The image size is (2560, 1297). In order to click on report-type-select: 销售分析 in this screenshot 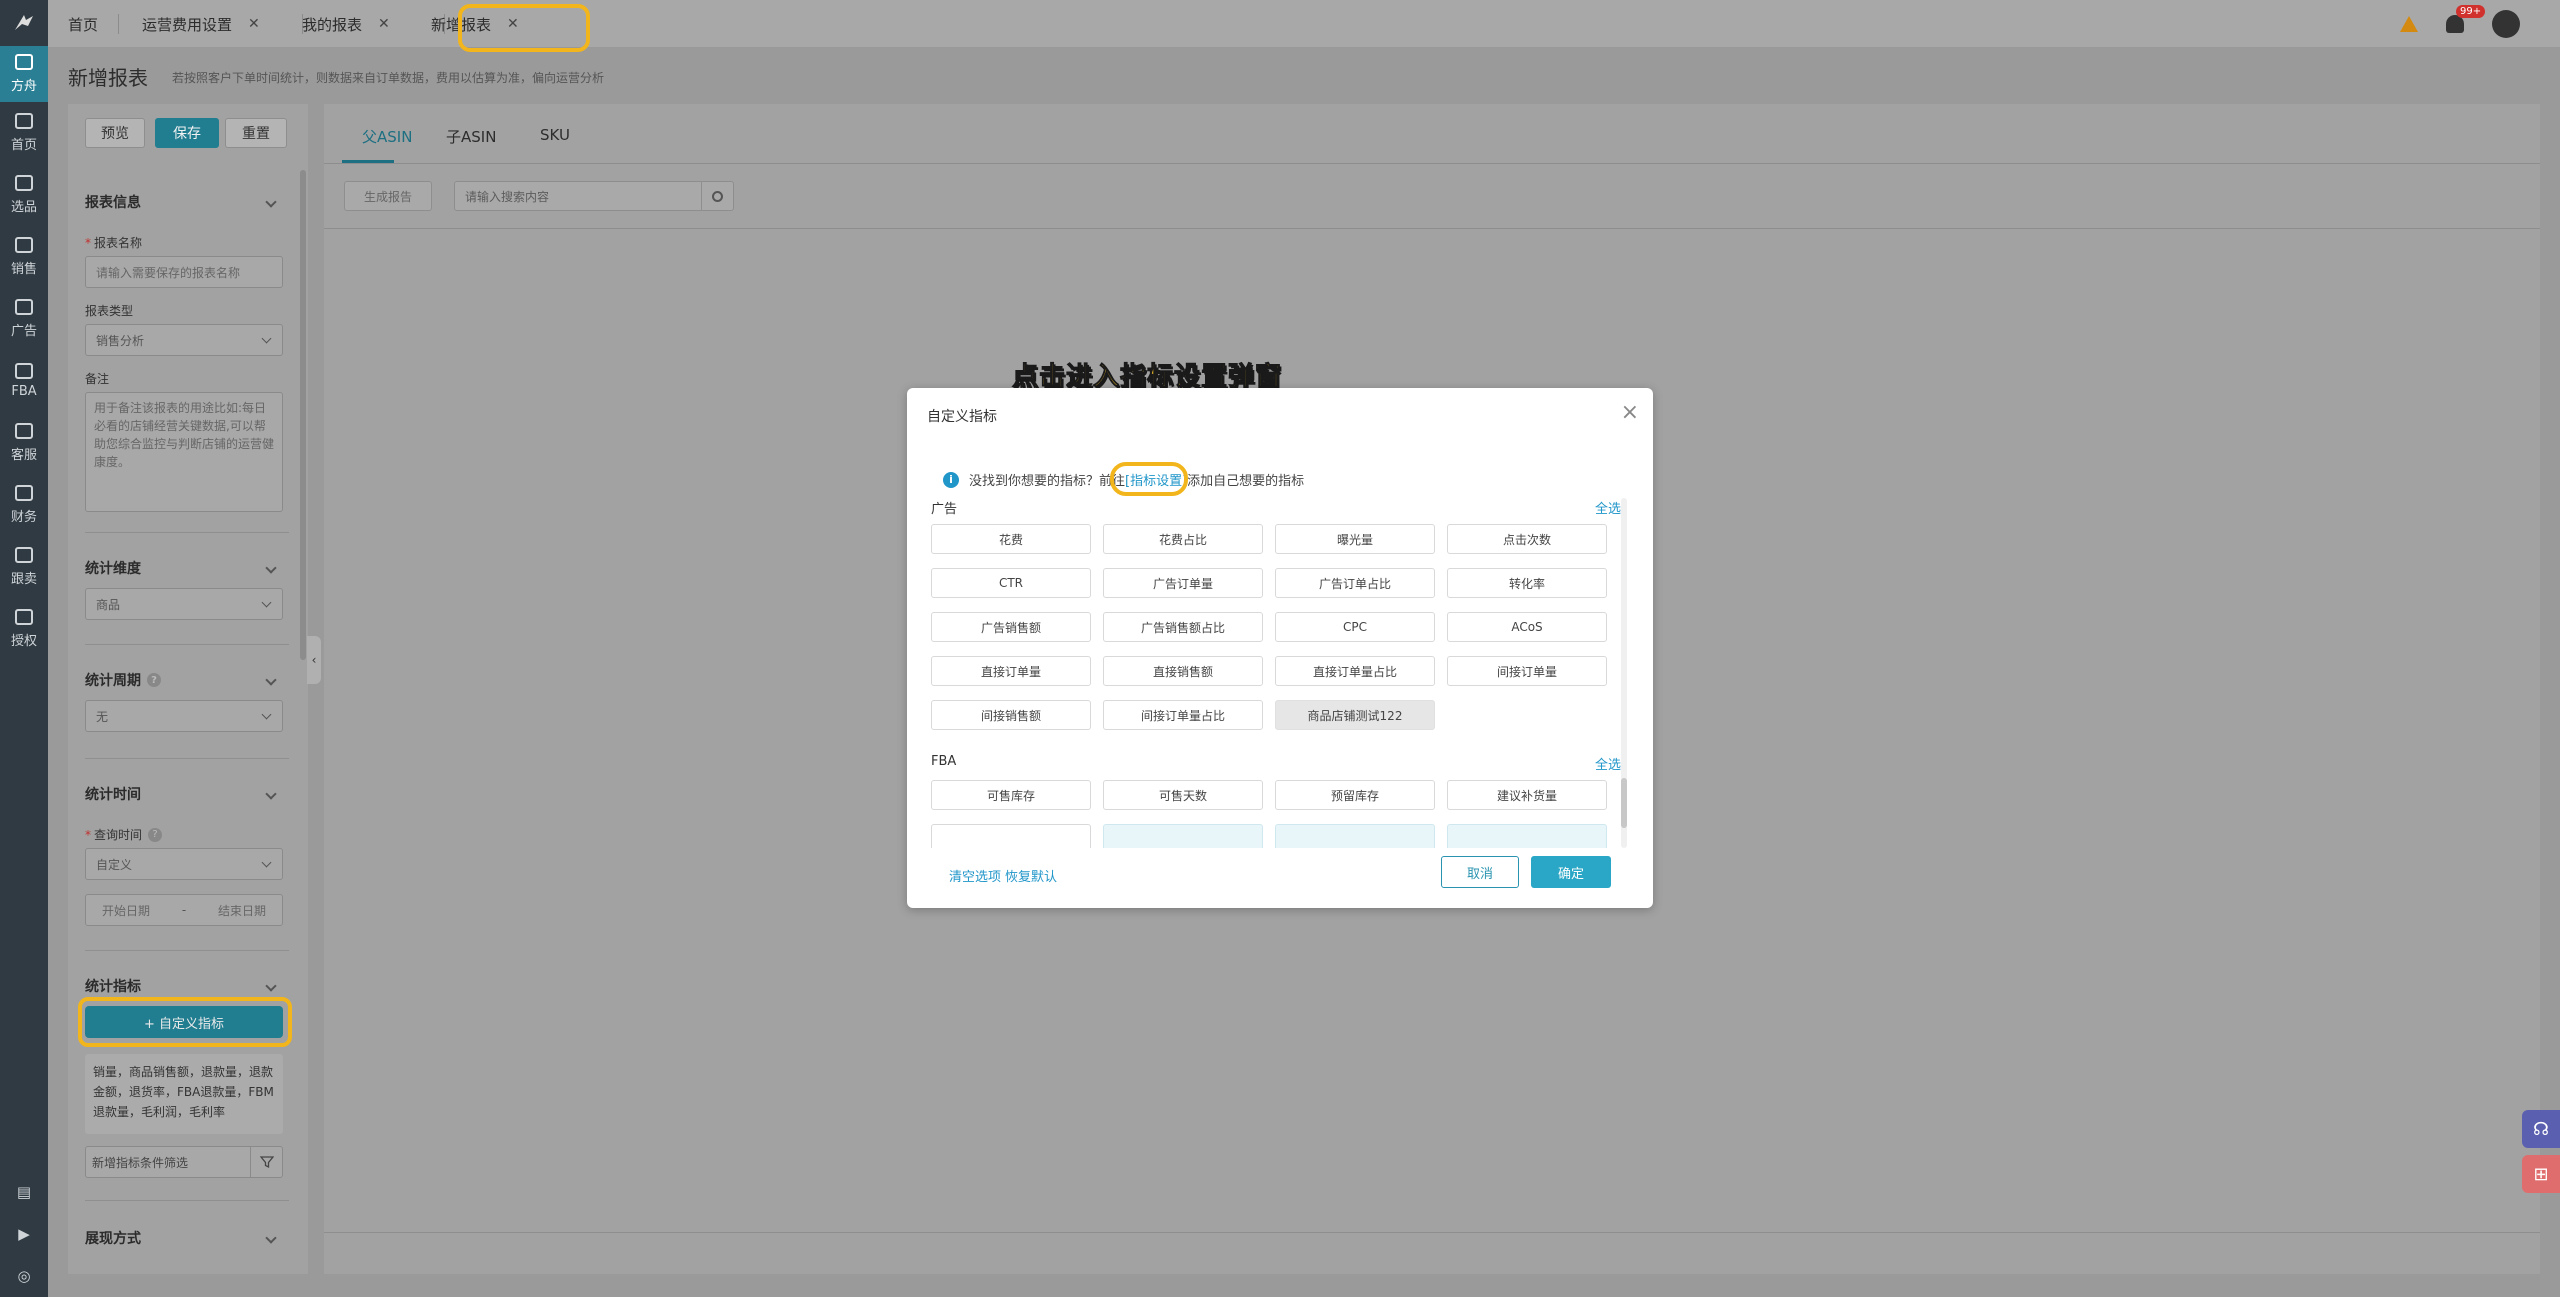, I will do `click(184, 340)`.